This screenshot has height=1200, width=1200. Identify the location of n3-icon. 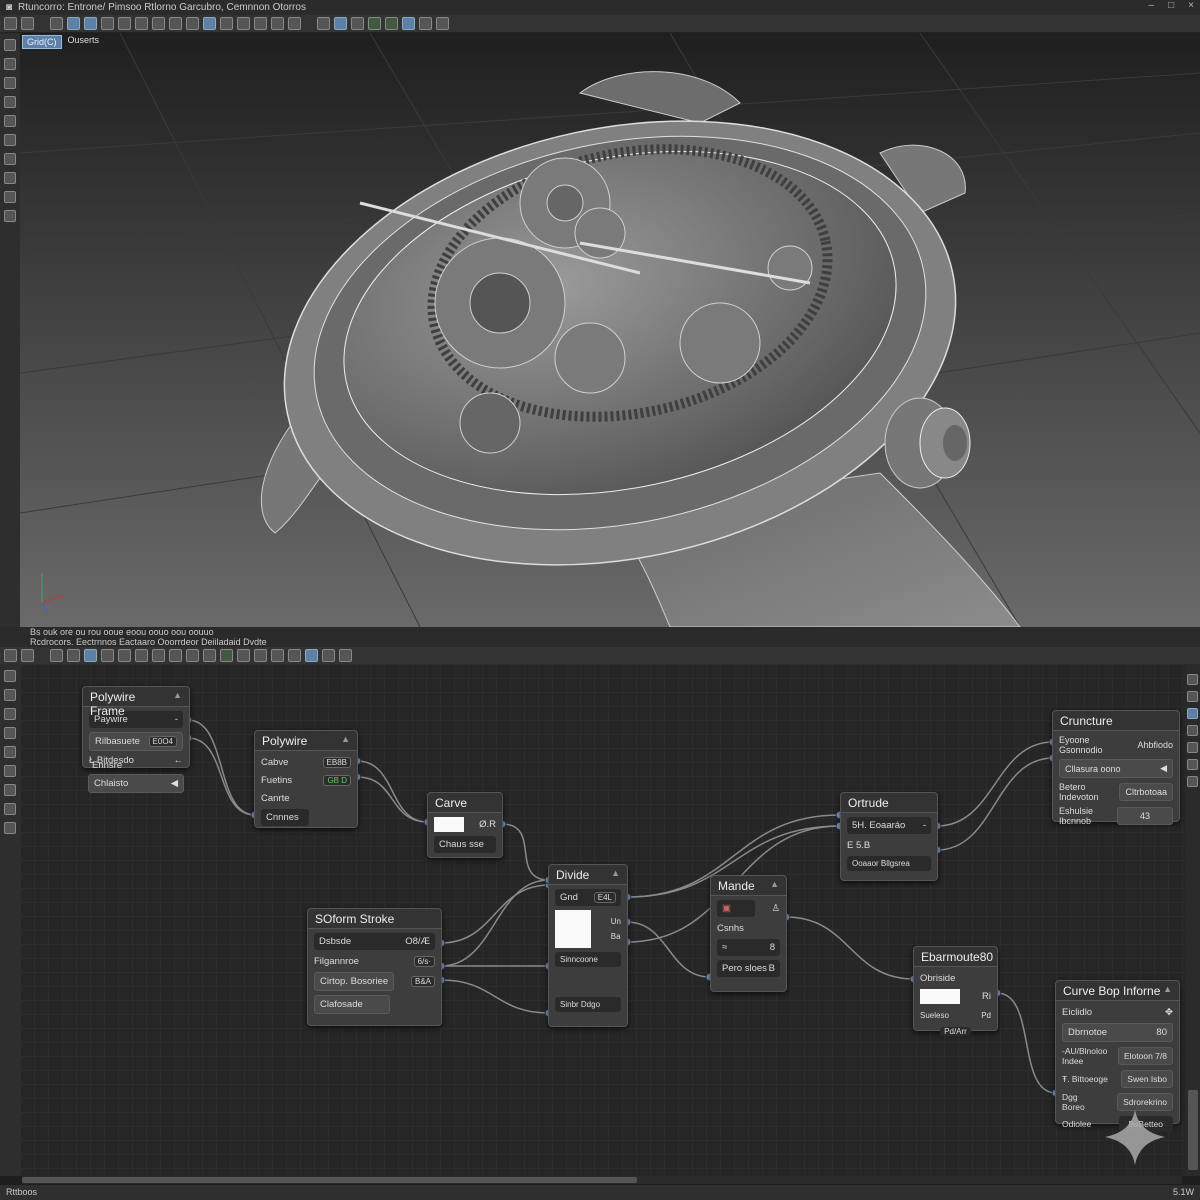
(90, 655).